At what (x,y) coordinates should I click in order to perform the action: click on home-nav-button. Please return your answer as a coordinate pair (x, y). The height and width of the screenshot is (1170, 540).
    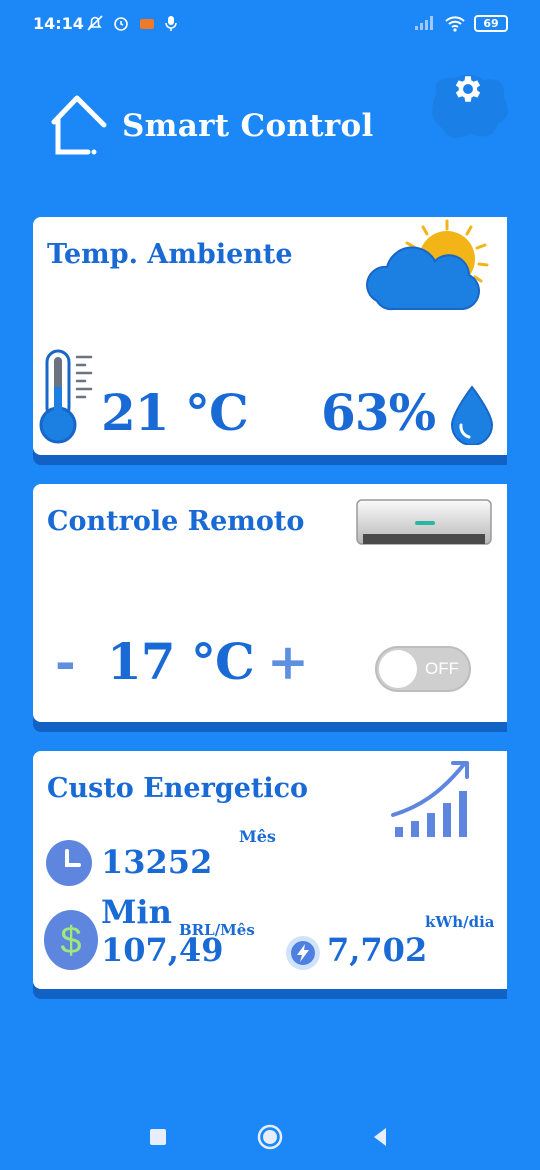
    Looking at the image, I should click on (270, 1137).